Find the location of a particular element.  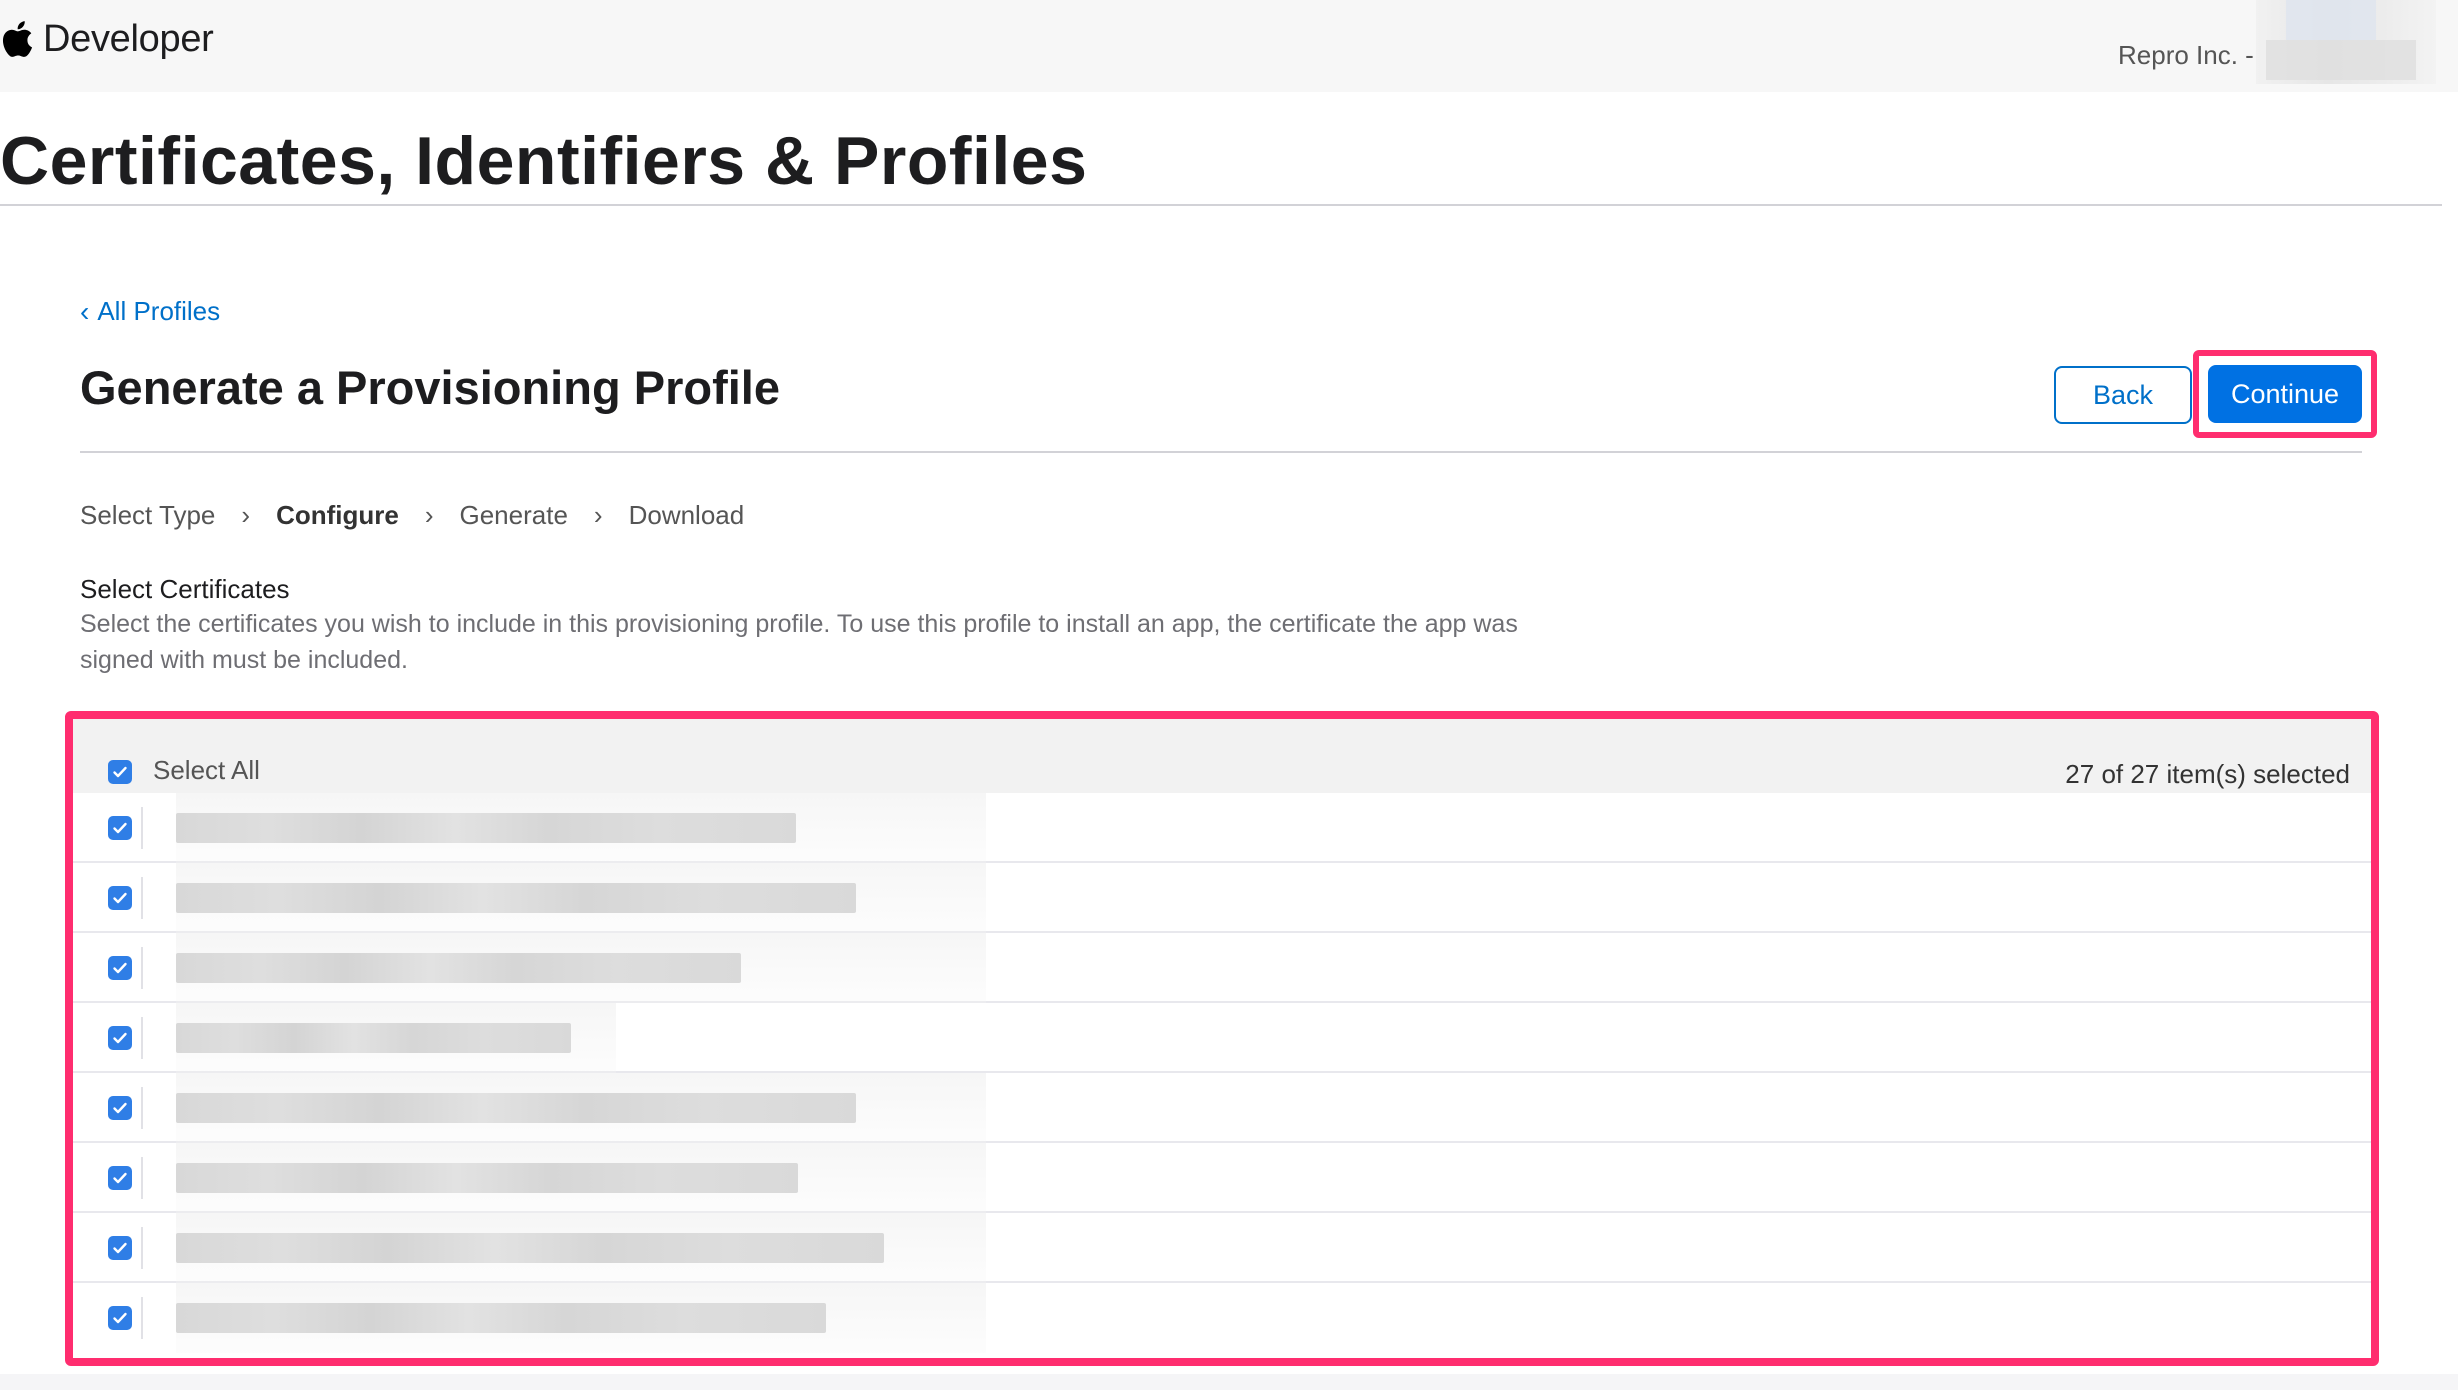

back-button: Back is located at coordinates (2123, 395).